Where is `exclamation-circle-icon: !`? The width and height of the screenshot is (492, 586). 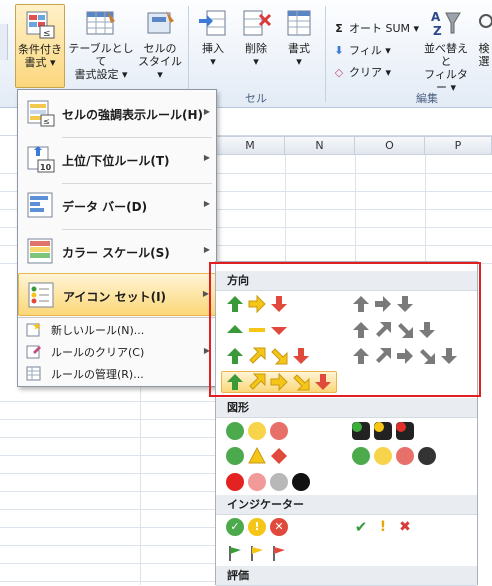
exclamation-circle-icon: ! is located at coordinates (257, 527).